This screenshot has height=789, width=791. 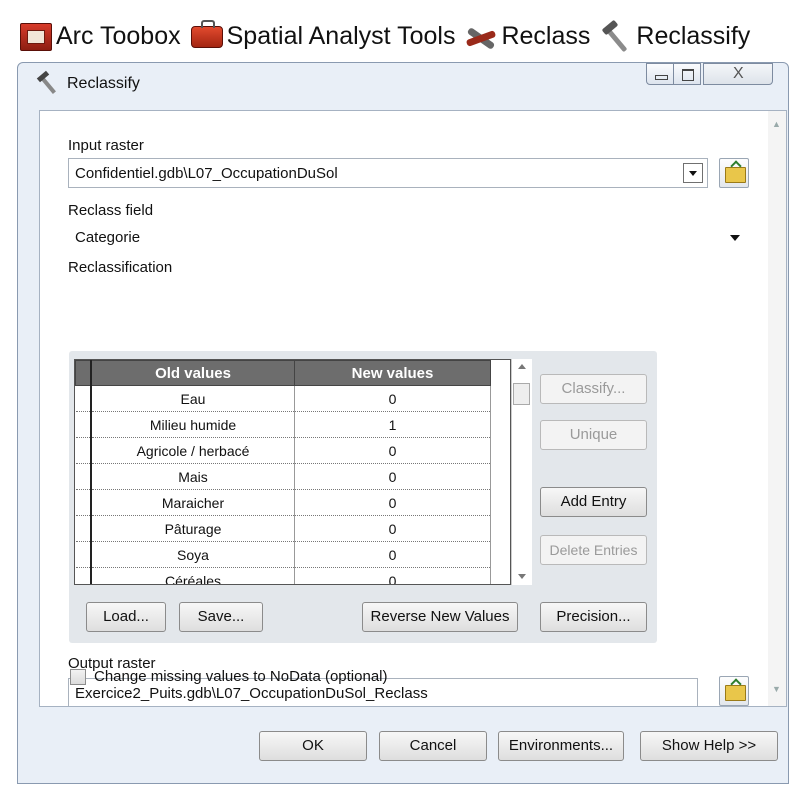 What do you see at coordinates (193, 502) in the screenshot?
I see `old-value-cell: Maraicher` at bounding box center [193, 502].